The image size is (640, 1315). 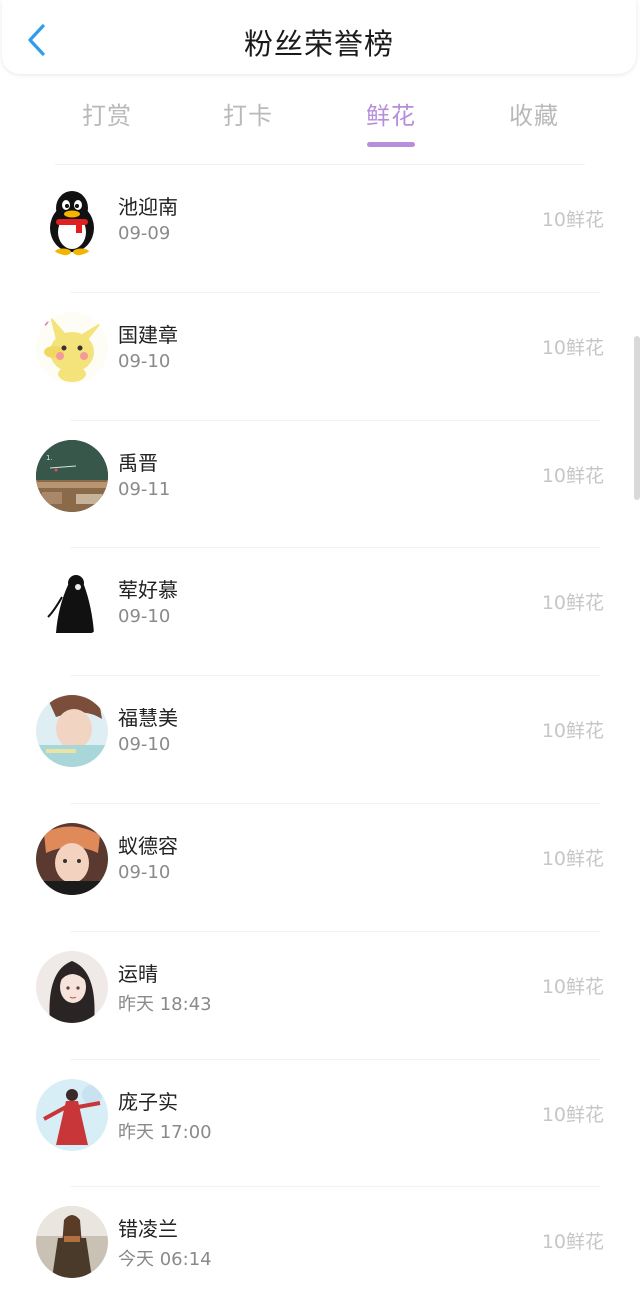 What do you see at coordinates (72, 1242) in the screenshot?
I see `winter-girl-avatar` at bounding box center [72, 1242].